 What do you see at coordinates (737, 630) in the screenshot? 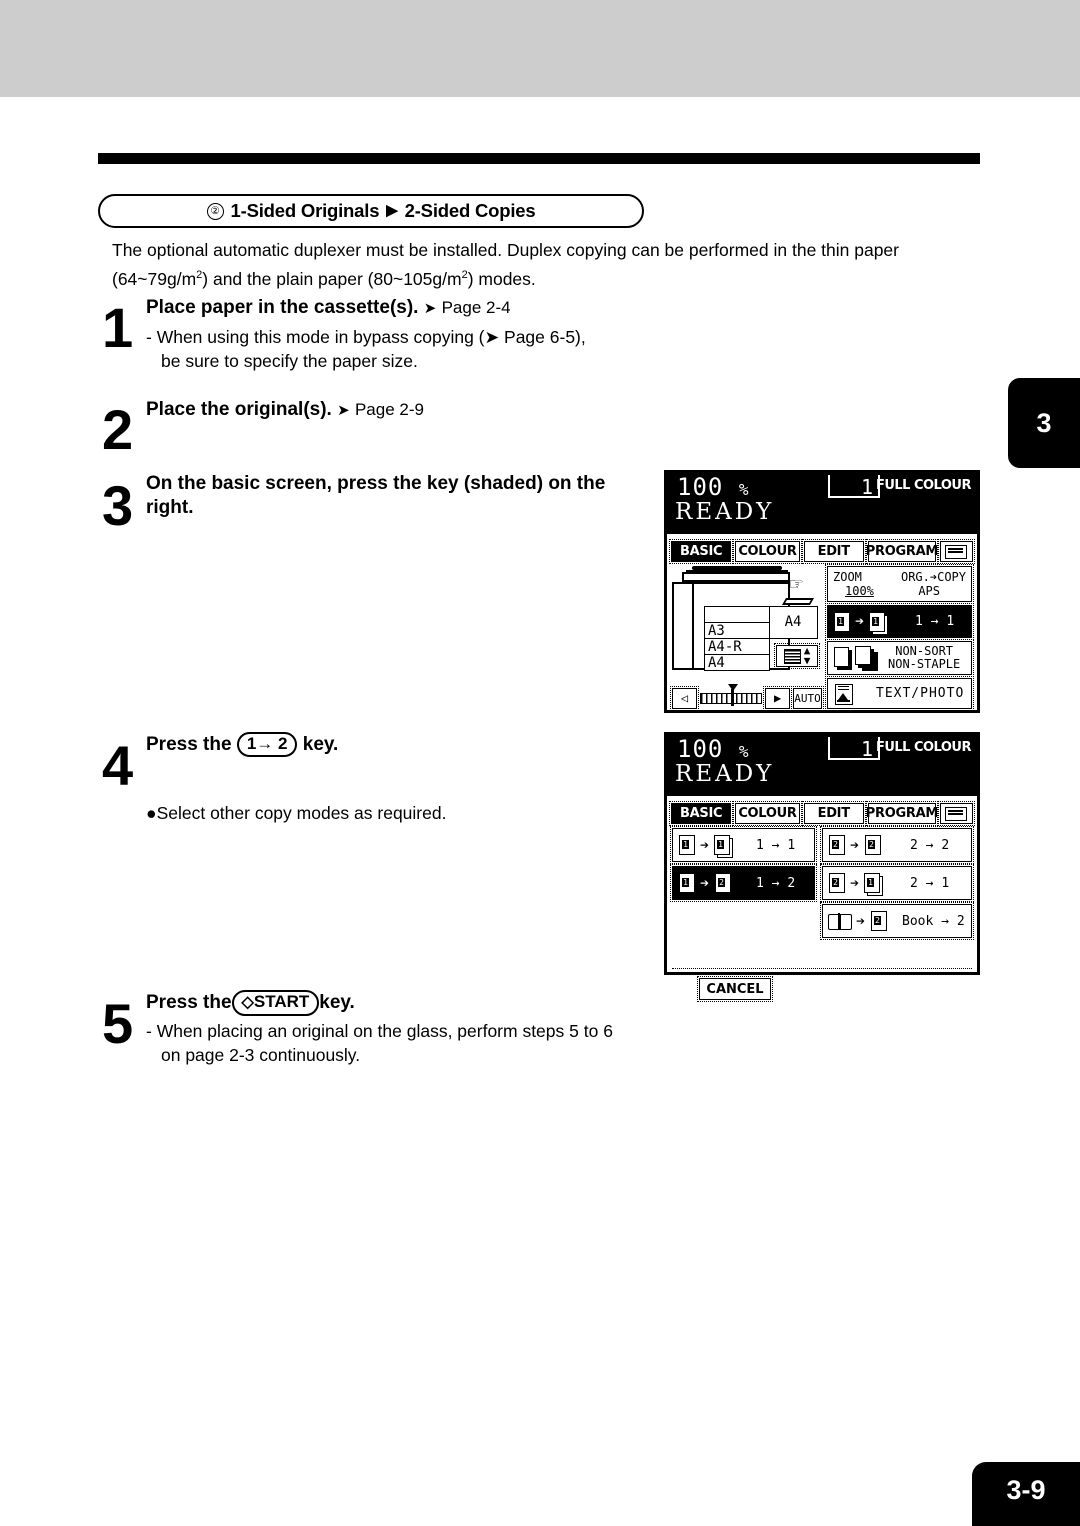
I see `cassette-row-1: A3` at bounding box center [737, 630].